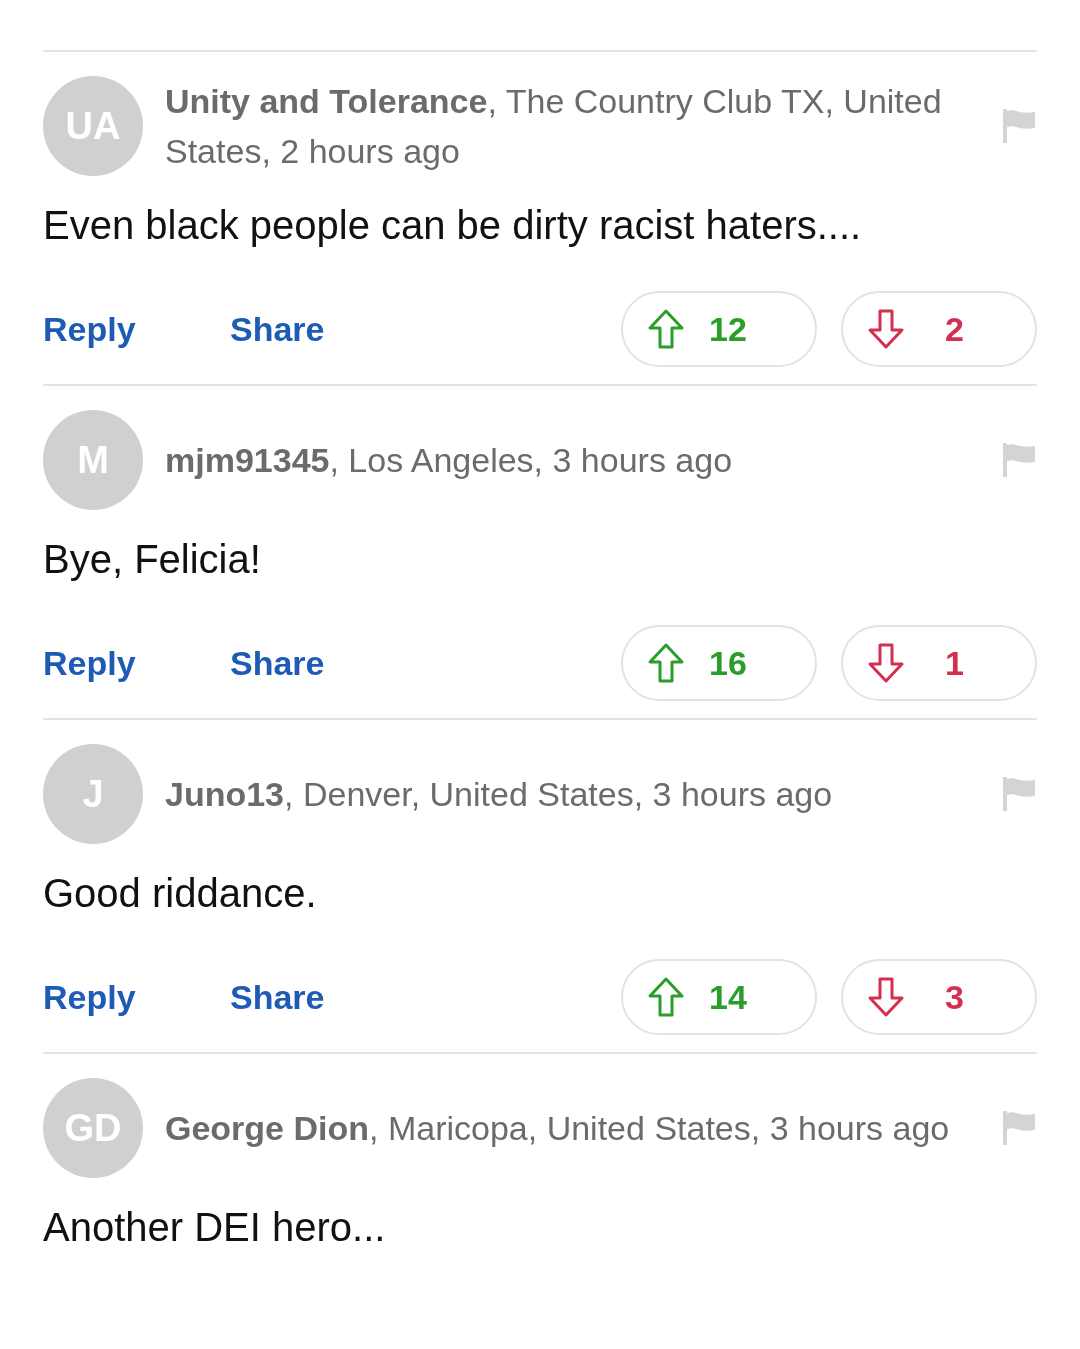 The width and height of the screenshot is (1080, 1349). What do you see at coordinates (939, 663) in the screenshot?
I see `downvote-button: 1` at bounding box center [939, 663].